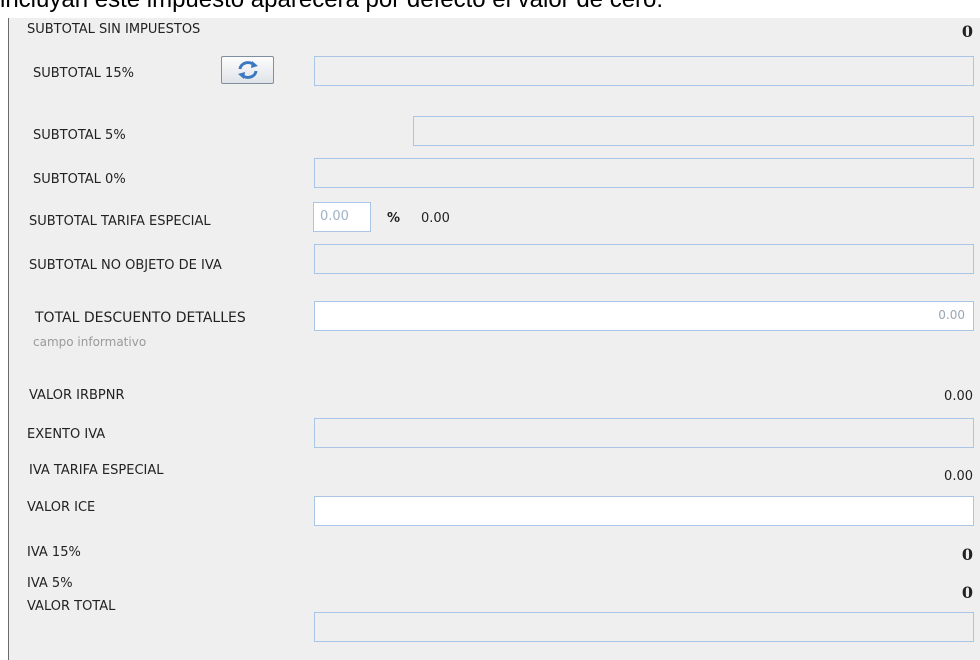 The image size is (980, 660). What do you see at coordinates (644, 433) in the screenshot?
I see `exento-iva-field` at bounding box center [644, 433].